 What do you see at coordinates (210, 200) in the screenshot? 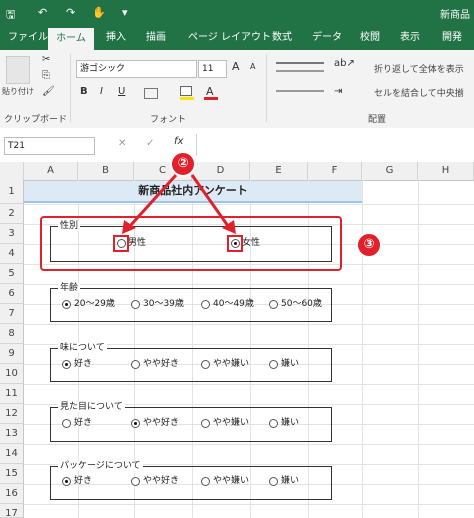
I see `arrow-to-female` at bounding box center [210, 200].